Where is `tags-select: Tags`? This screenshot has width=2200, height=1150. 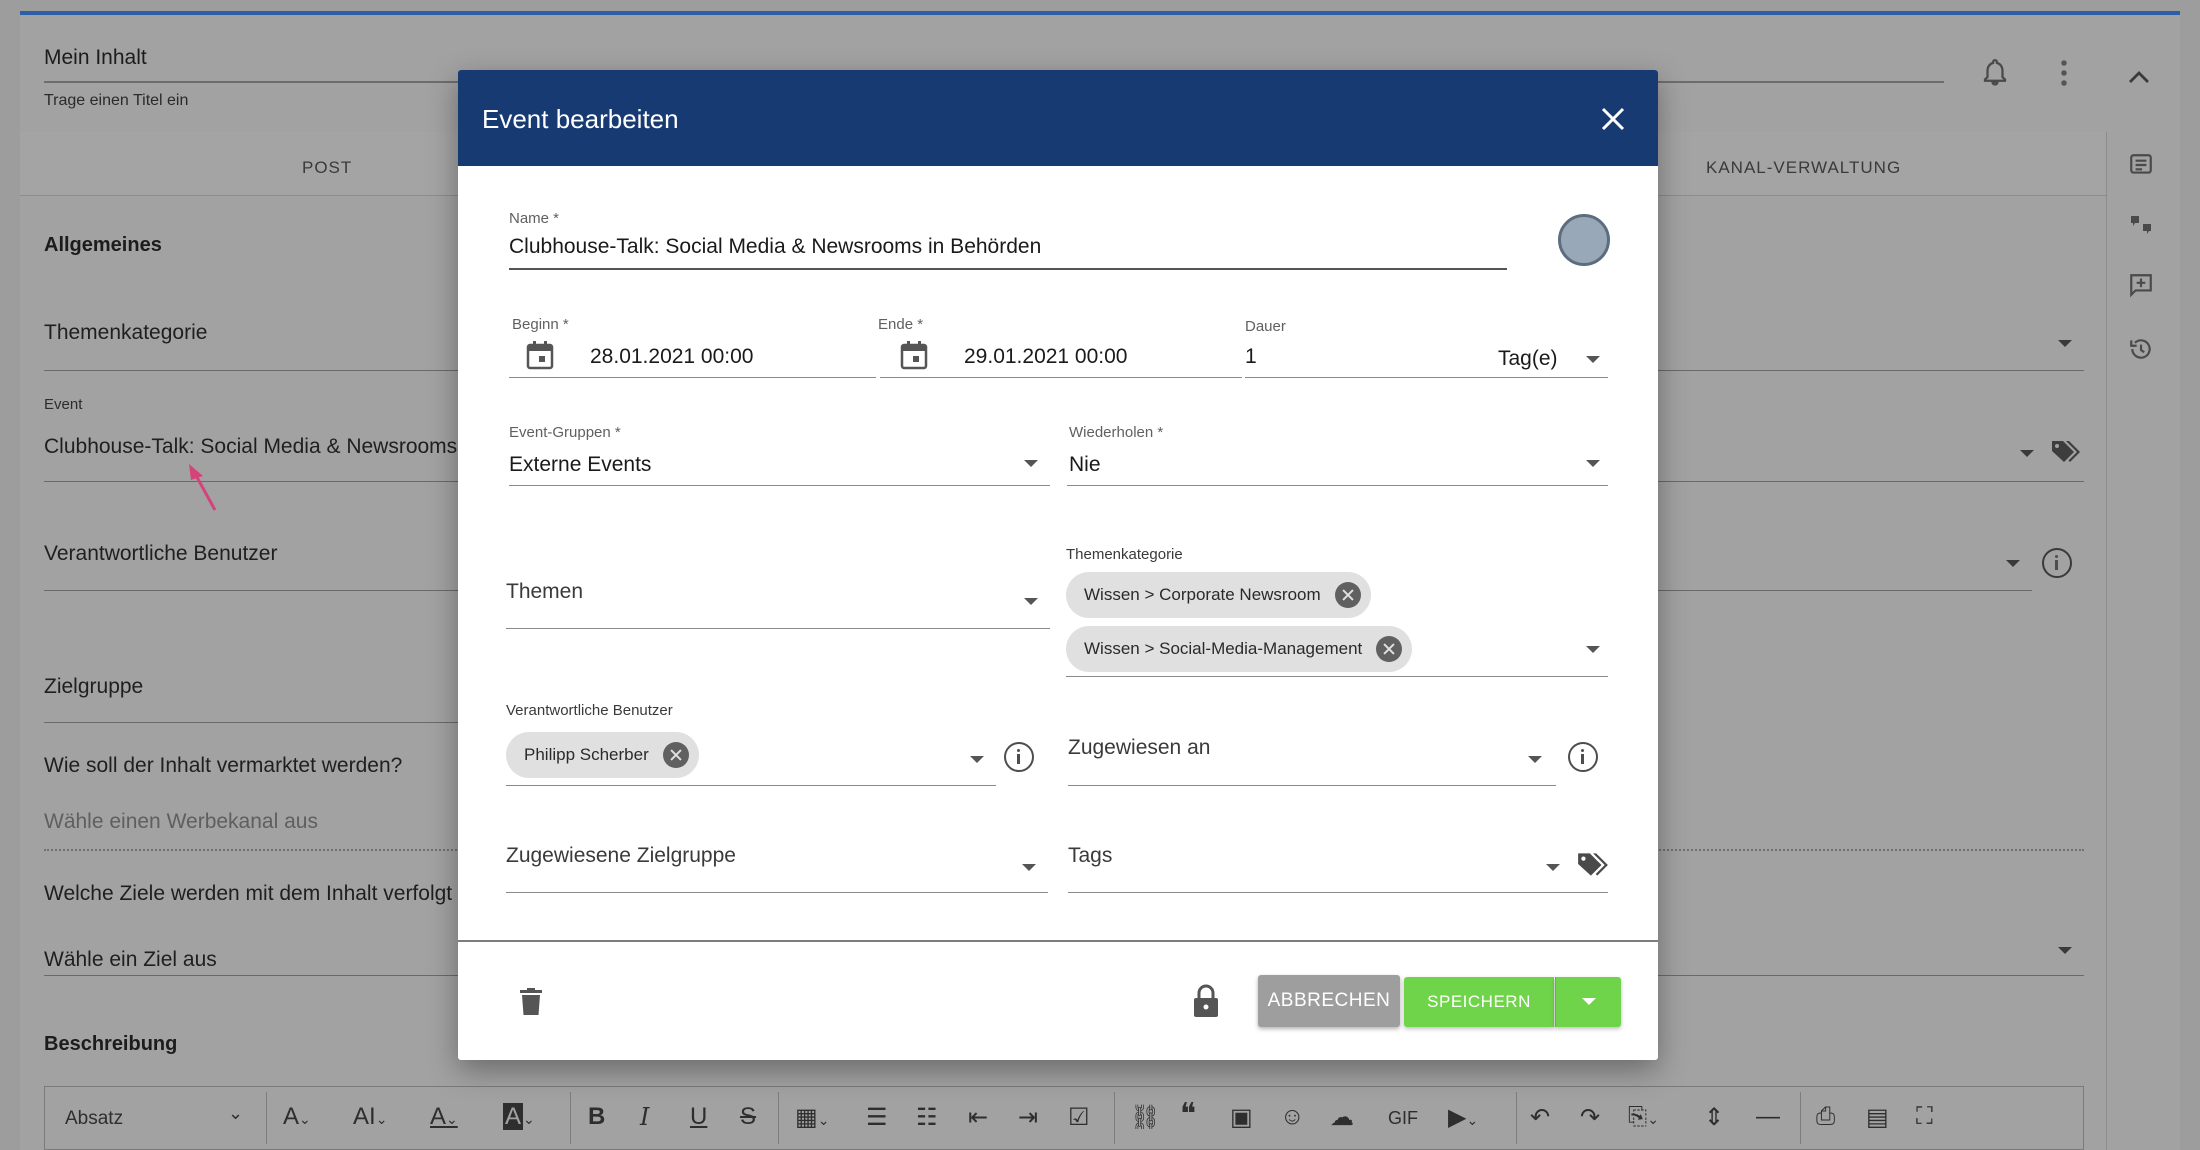
tags-select: Tags is located at coordinates (1090, 856).